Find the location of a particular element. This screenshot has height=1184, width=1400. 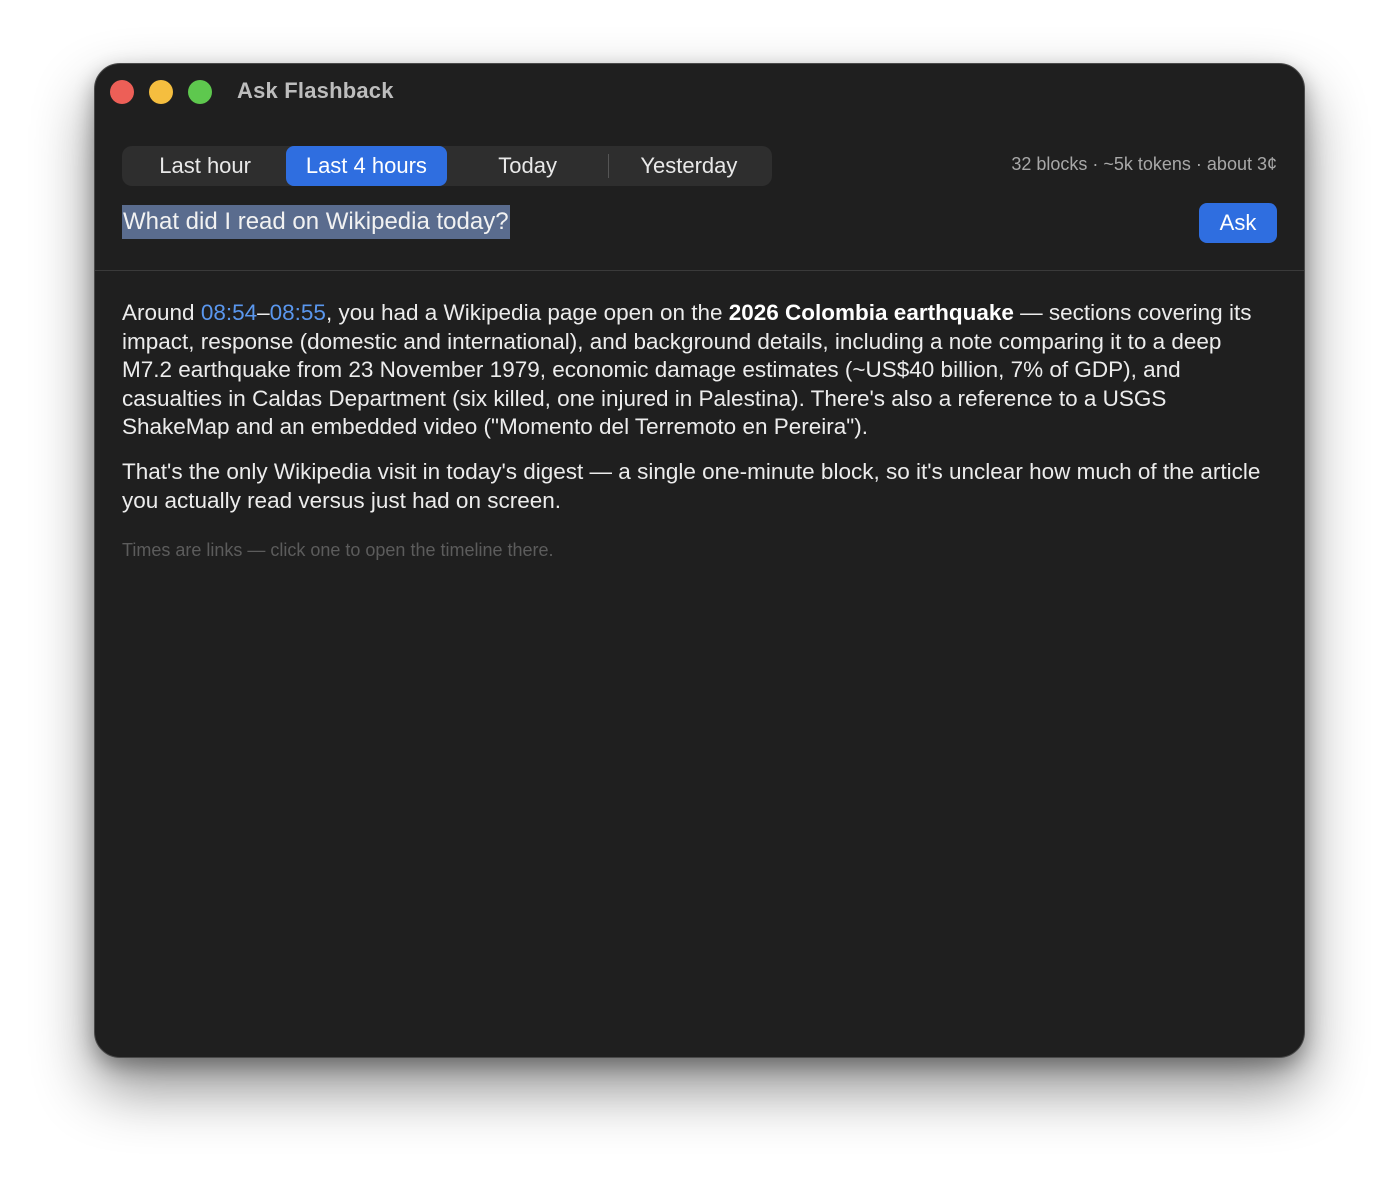

time-link-start: 08:54 is located at coordinates (229, 312).